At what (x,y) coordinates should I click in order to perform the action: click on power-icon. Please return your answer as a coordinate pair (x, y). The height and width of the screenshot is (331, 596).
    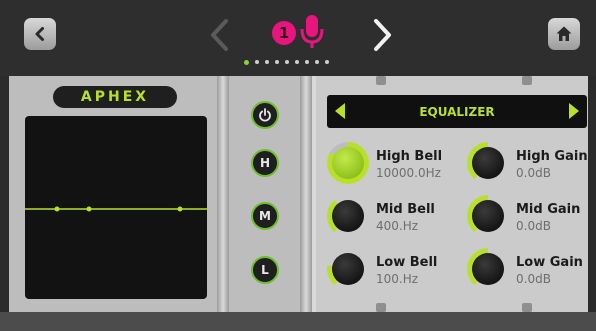
    Looking at the image, I should click on (265, 115).